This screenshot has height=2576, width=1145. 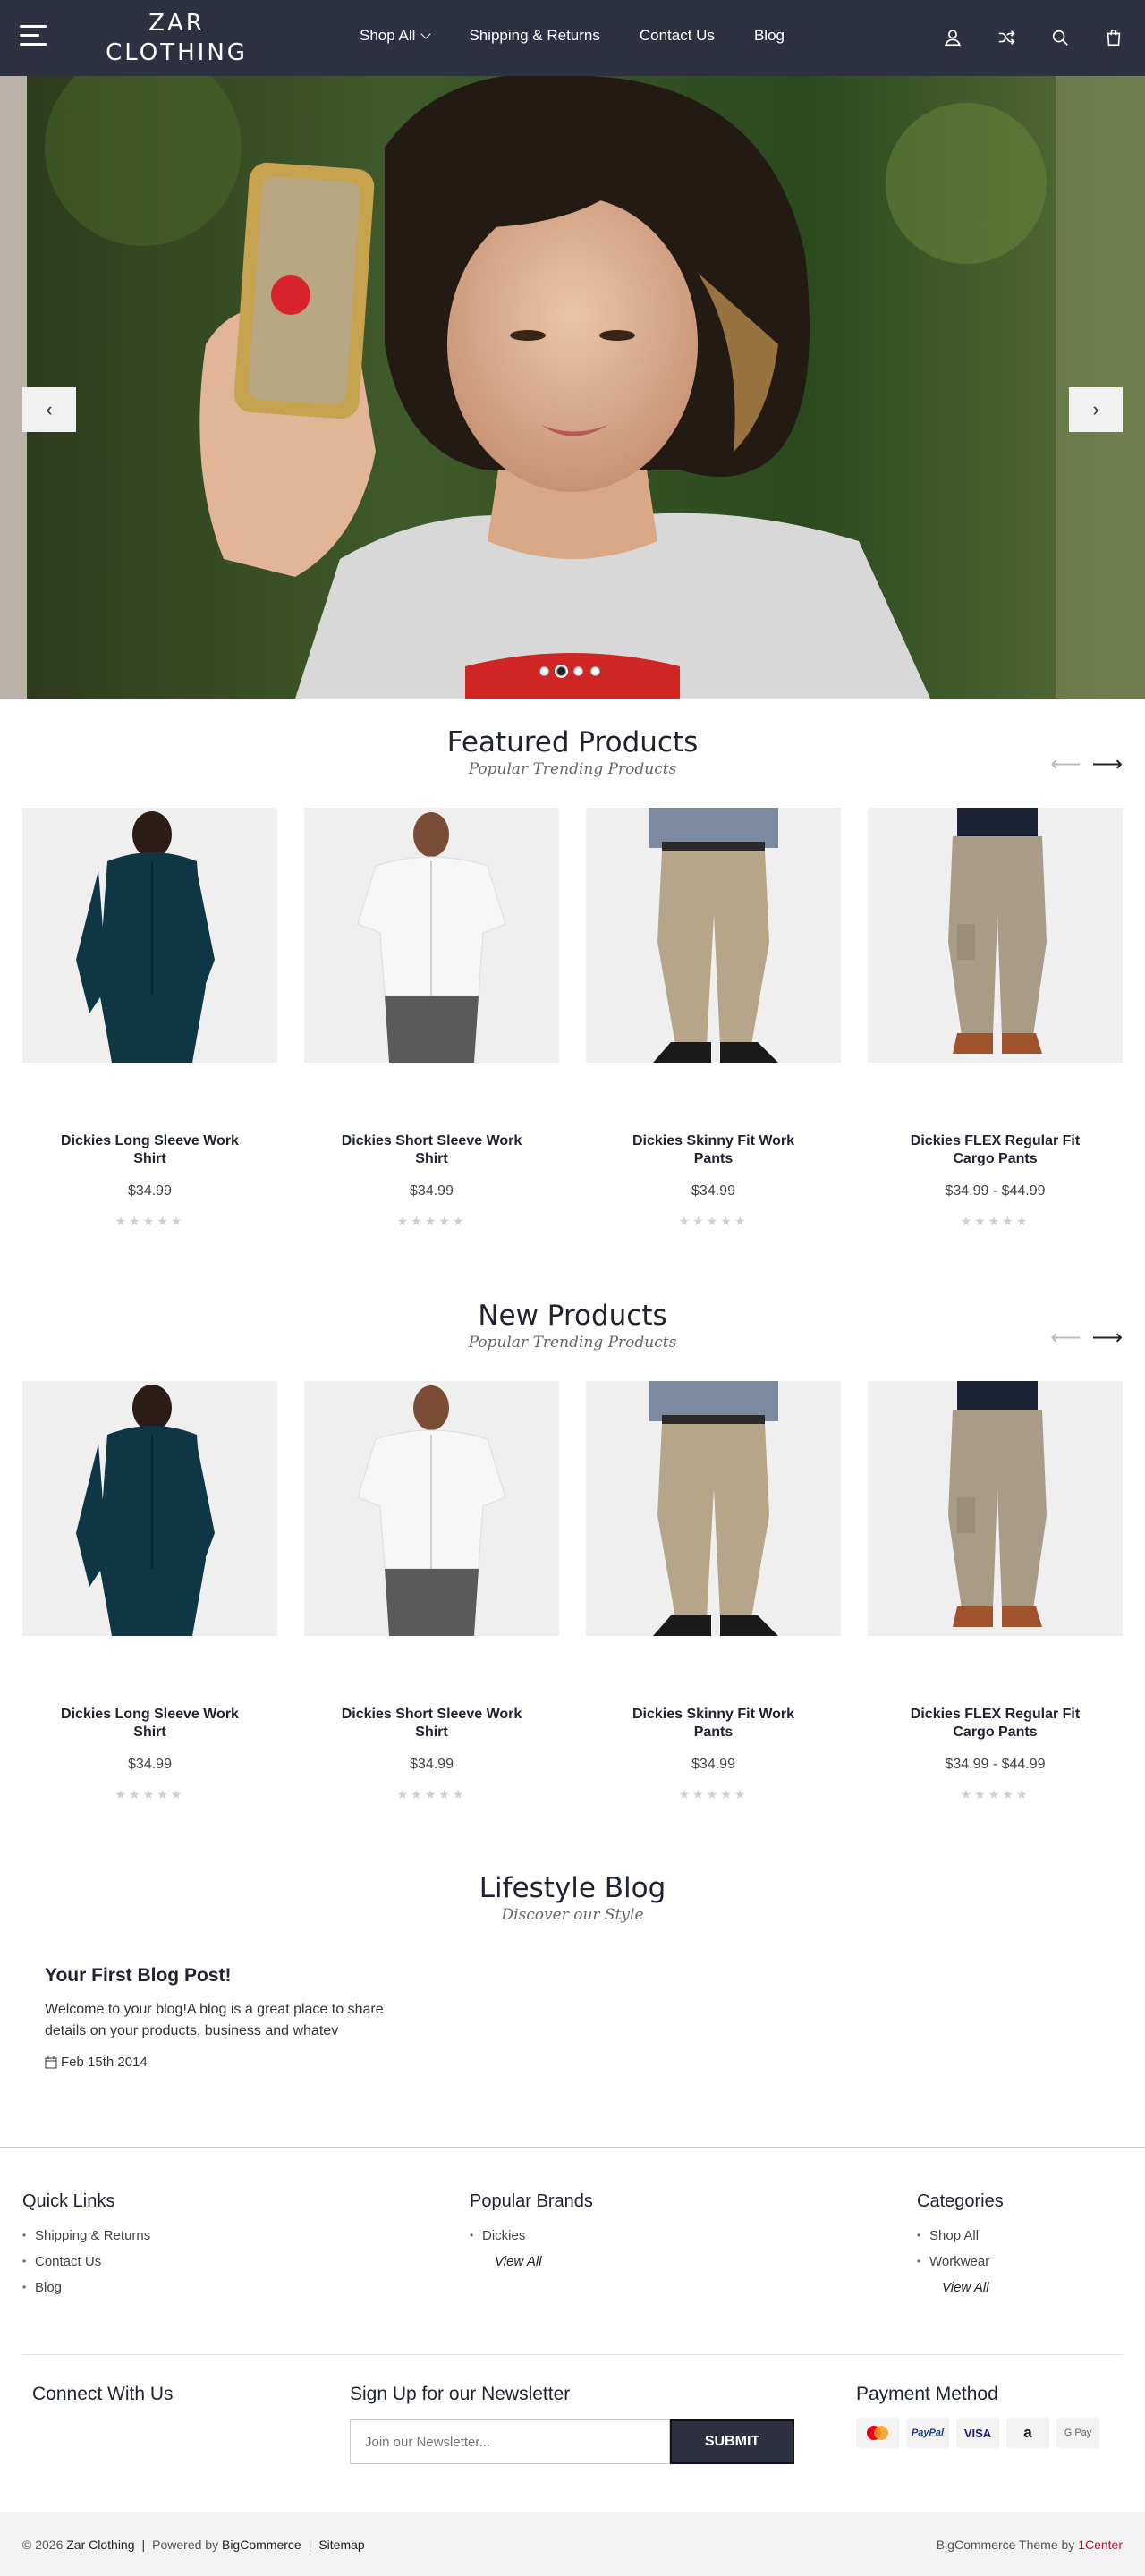 I want to click on connect-title: Connect With Us, so click(x=103, y=2394).